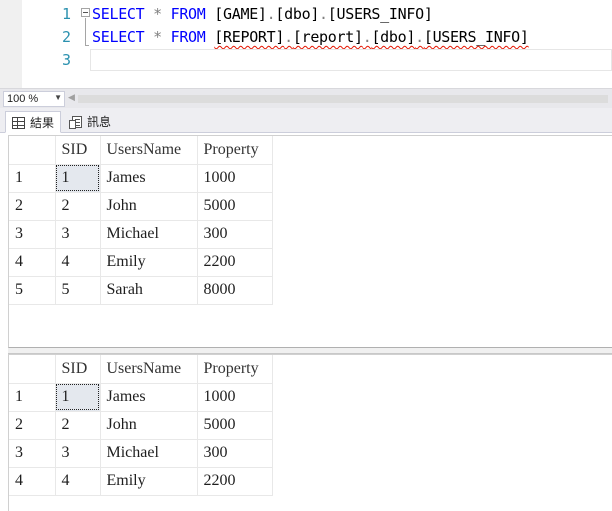 The height and width of the screenshot is (511, 612). Describe the element at coordinates (240, 14) in the screenshot. I see `identifier-database: [GAME]` at that location.